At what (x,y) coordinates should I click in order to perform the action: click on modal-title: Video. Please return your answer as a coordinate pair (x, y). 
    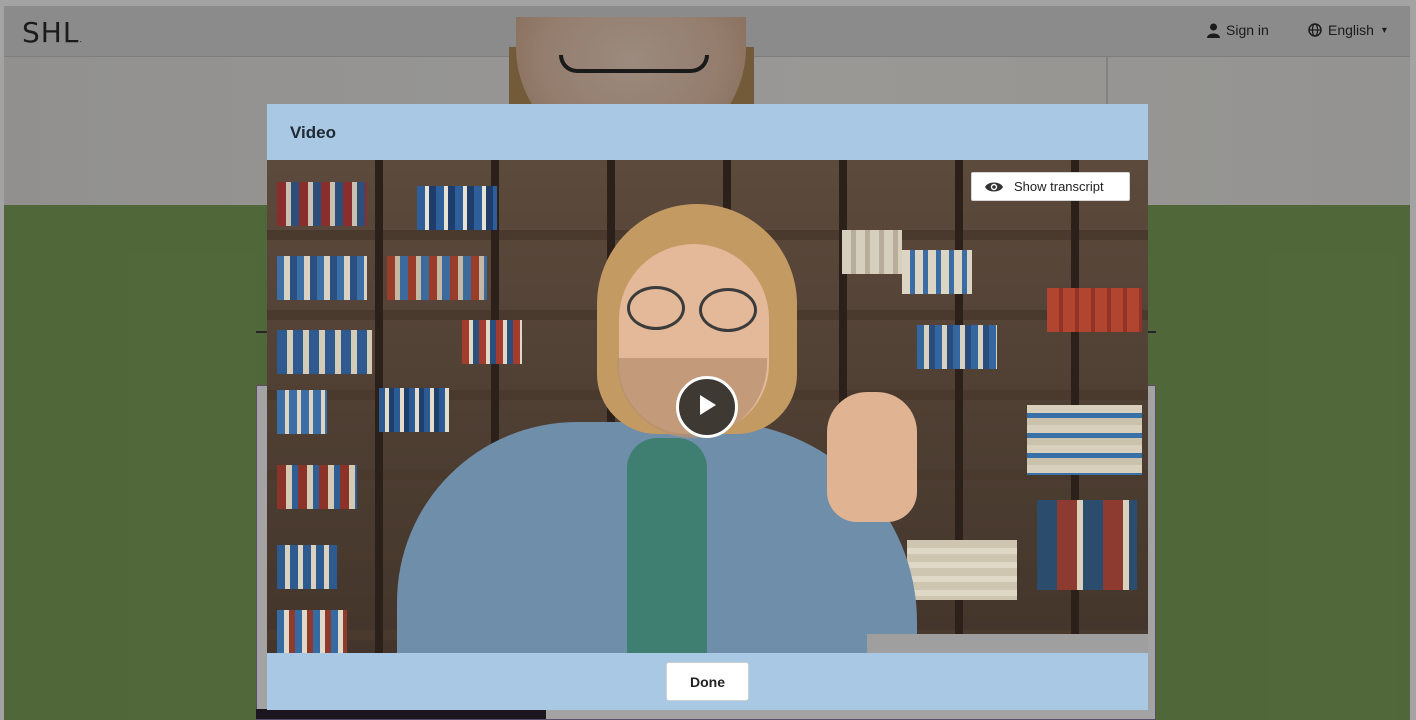
    Looking at the image, I should click on (313, 132).